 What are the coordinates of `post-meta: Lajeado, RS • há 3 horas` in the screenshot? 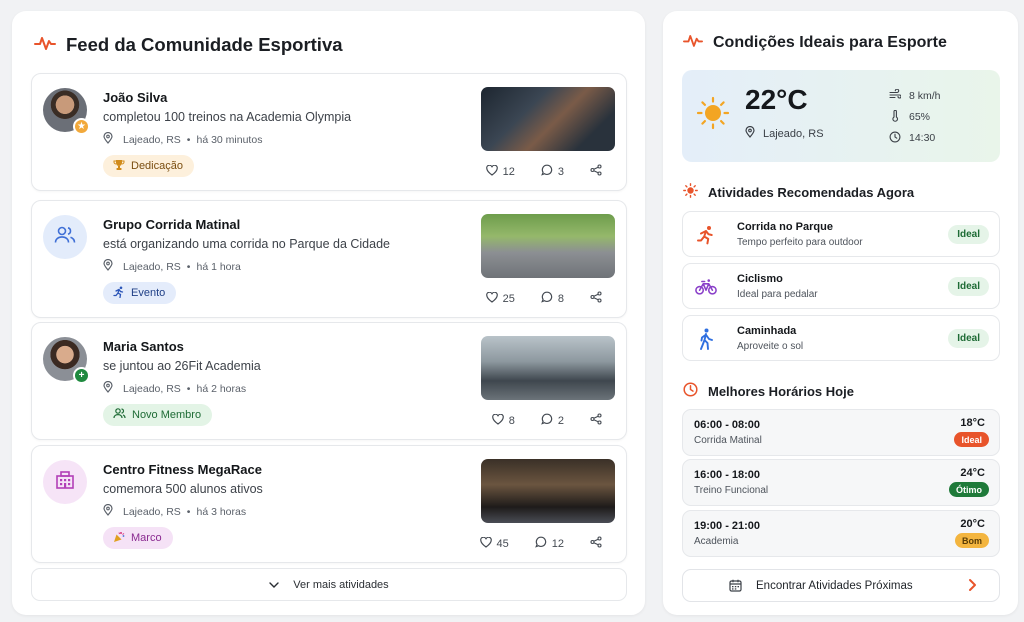 It's located at (174, 511).